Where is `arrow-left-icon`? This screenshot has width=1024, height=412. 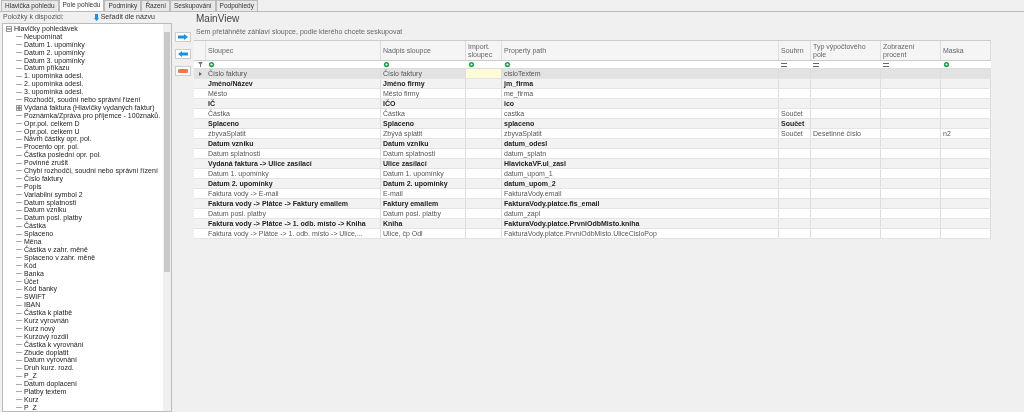
arrow-left-icon is located at coordinates (183, 54).